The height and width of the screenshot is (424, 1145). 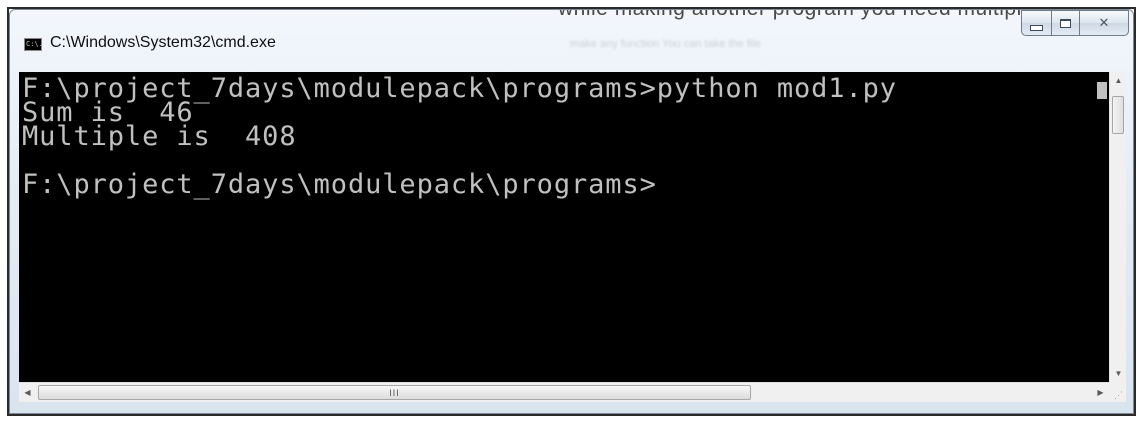 I want to click on close-icon: ✕, so click(x=1104, y=22).